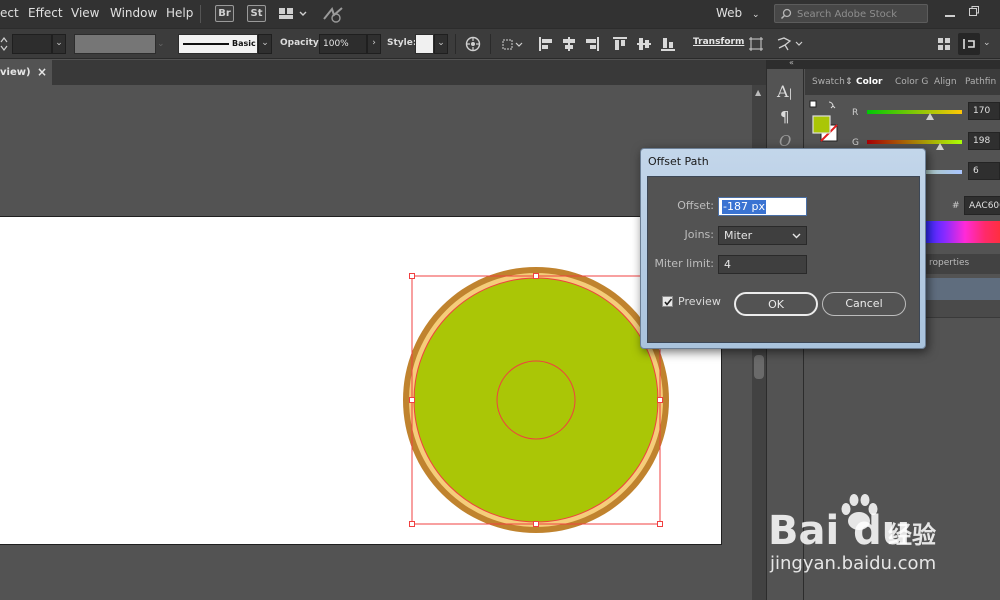 This screenshot has height=600, width=1000. What do you see at coordinates (546, 44) in the screenshot?
I see `align-left-icon` at bounding box center [546, 44].